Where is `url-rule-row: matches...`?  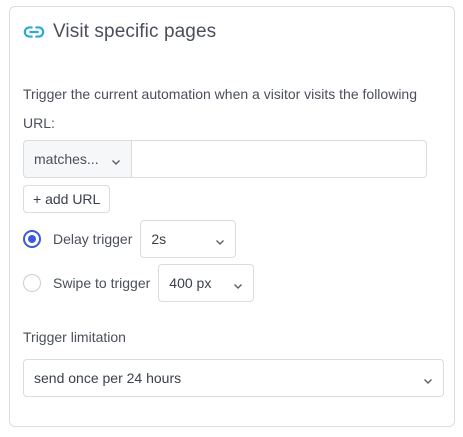
url-rule-row: matches... is located at coordinates (225, 159).